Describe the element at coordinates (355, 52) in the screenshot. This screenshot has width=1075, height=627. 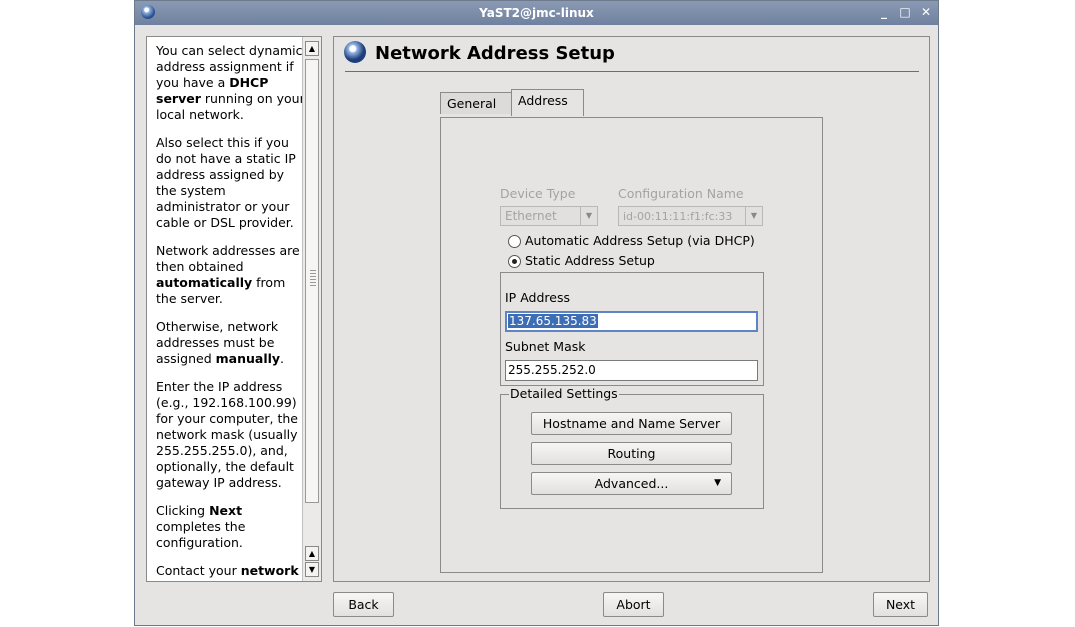
I see `network-globe-icon` at that location.